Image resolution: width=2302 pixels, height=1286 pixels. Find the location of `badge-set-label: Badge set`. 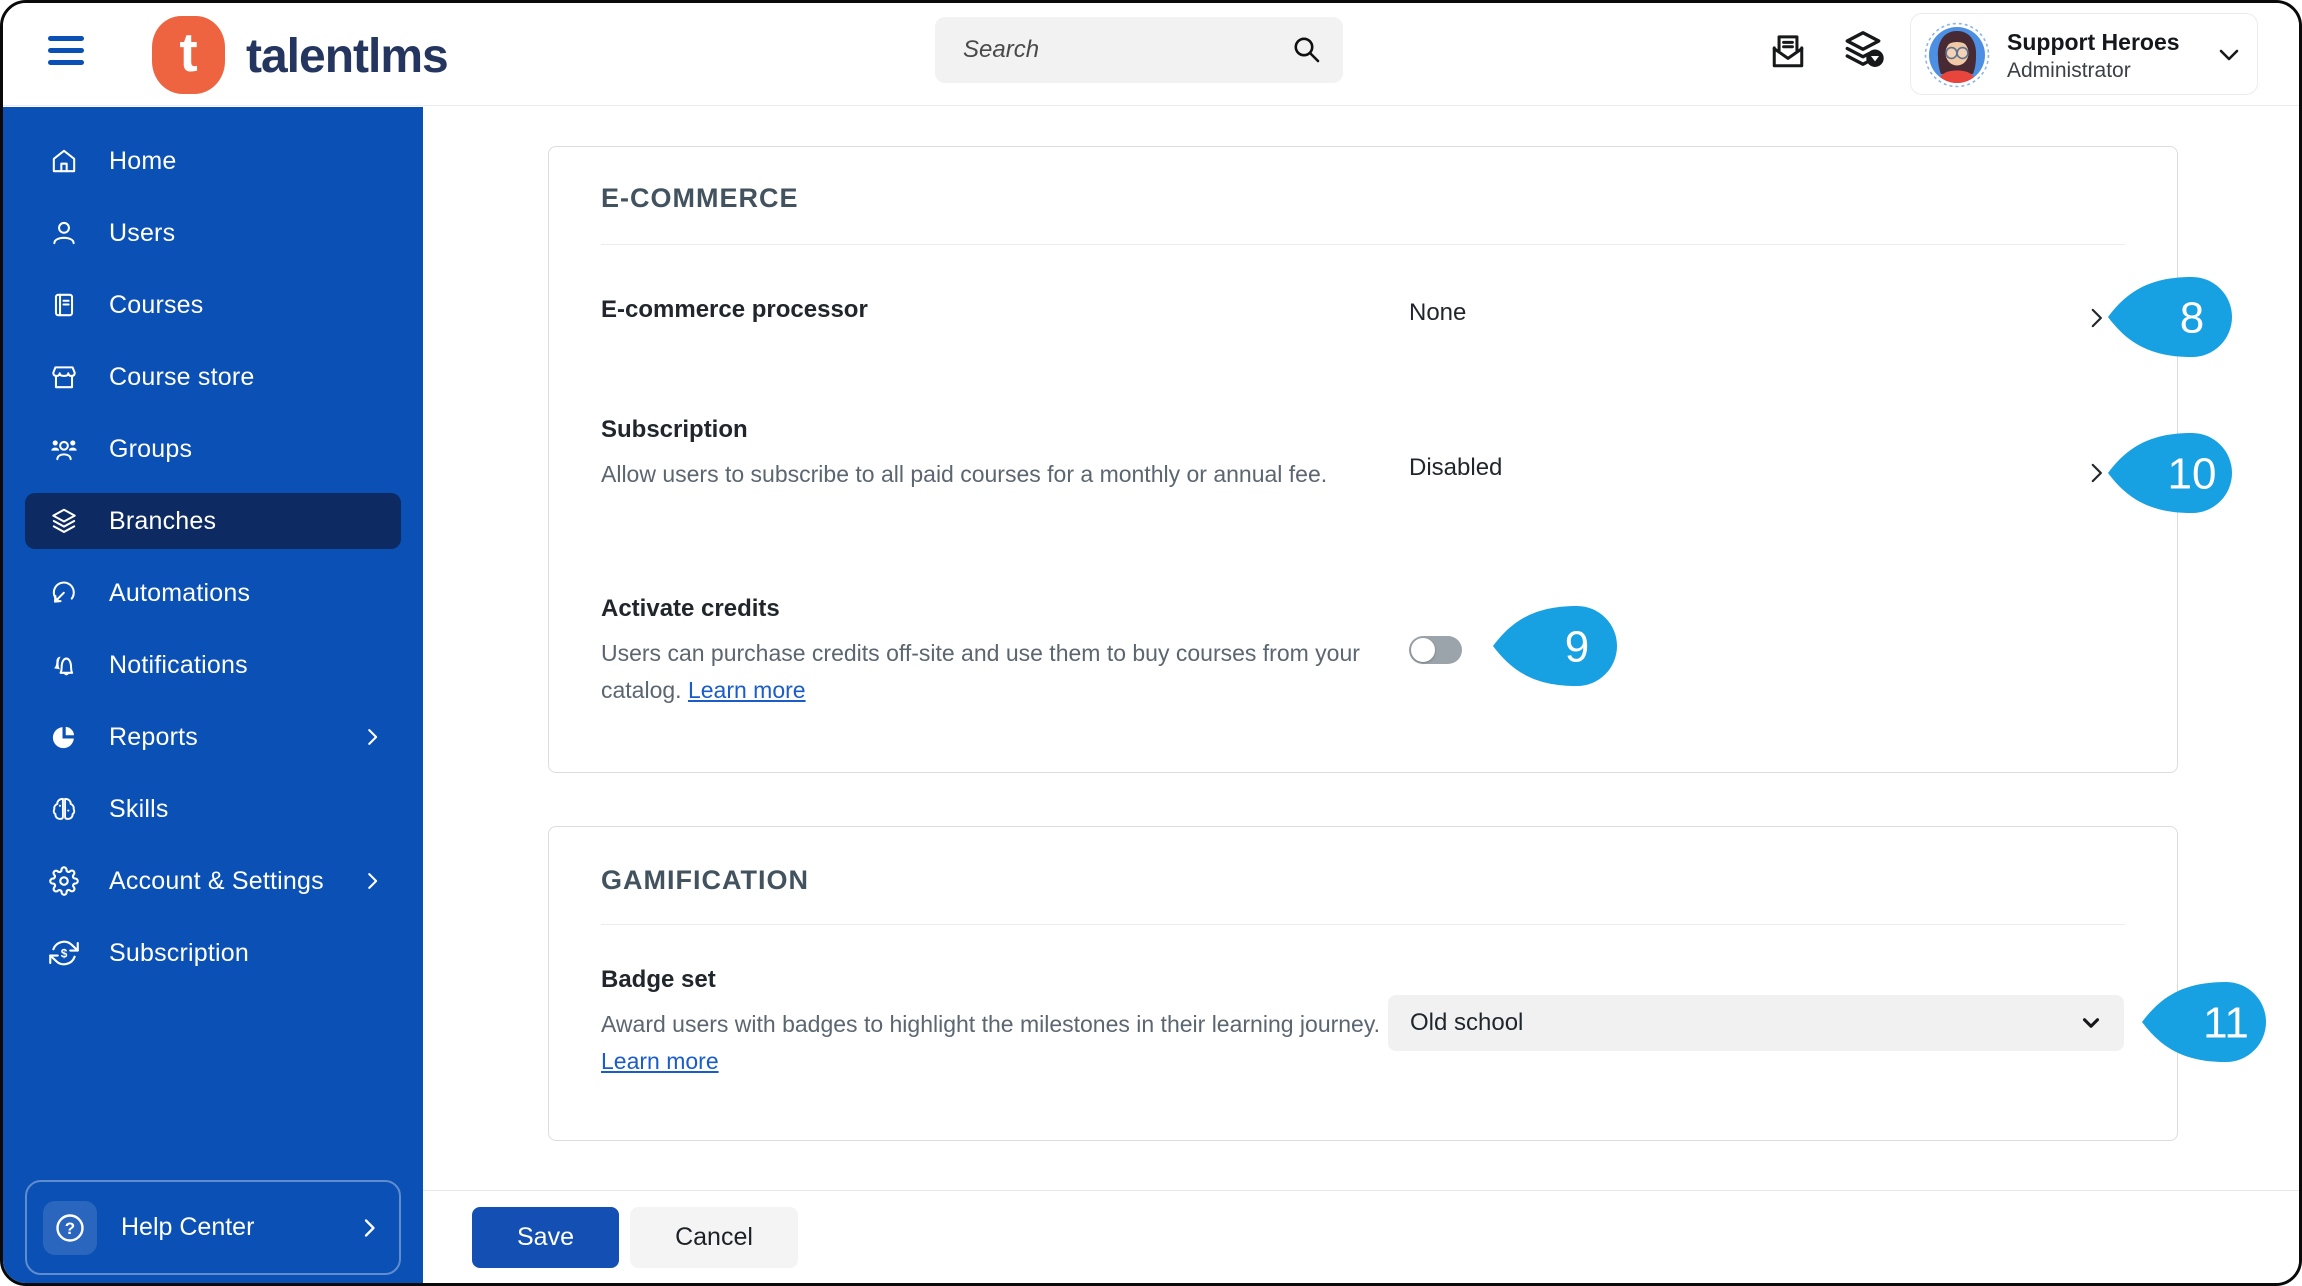

badge-set-label: Badge set is located at coordinates (658, 979).